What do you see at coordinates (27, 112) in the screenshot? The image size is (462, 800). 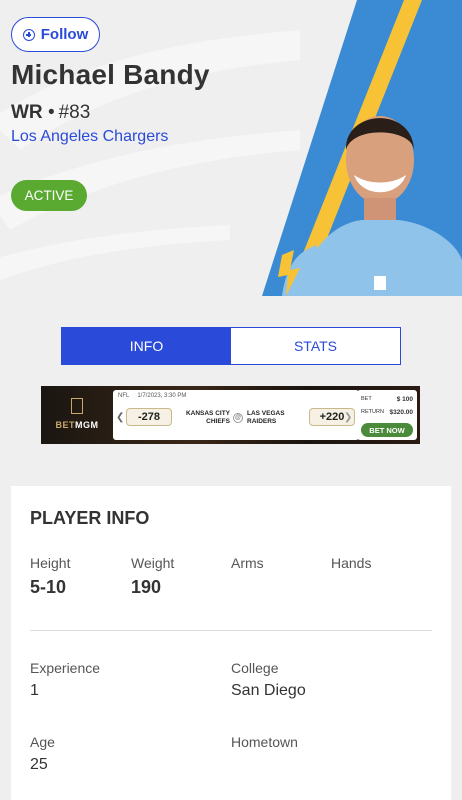 I see `position: WR` at bounding box center [27, 112].